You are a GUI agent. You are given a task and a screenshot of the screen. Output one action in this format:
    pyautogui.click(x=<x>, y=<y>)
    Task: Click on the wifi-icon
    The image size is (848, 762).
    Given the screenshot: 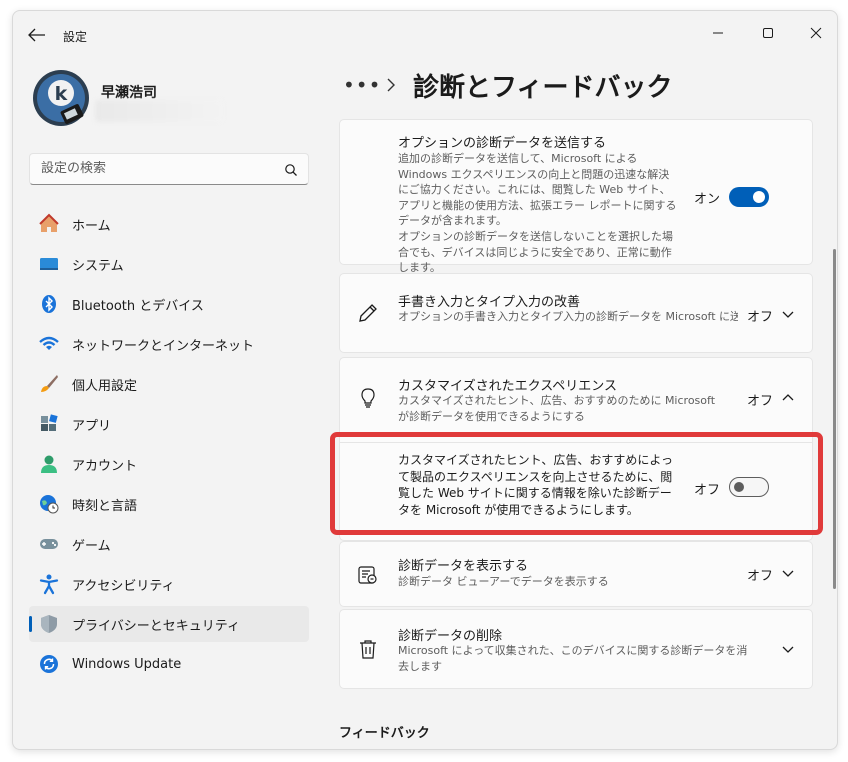 What is the action you would take?
    pyautogui.click(x=49, y=344)
    